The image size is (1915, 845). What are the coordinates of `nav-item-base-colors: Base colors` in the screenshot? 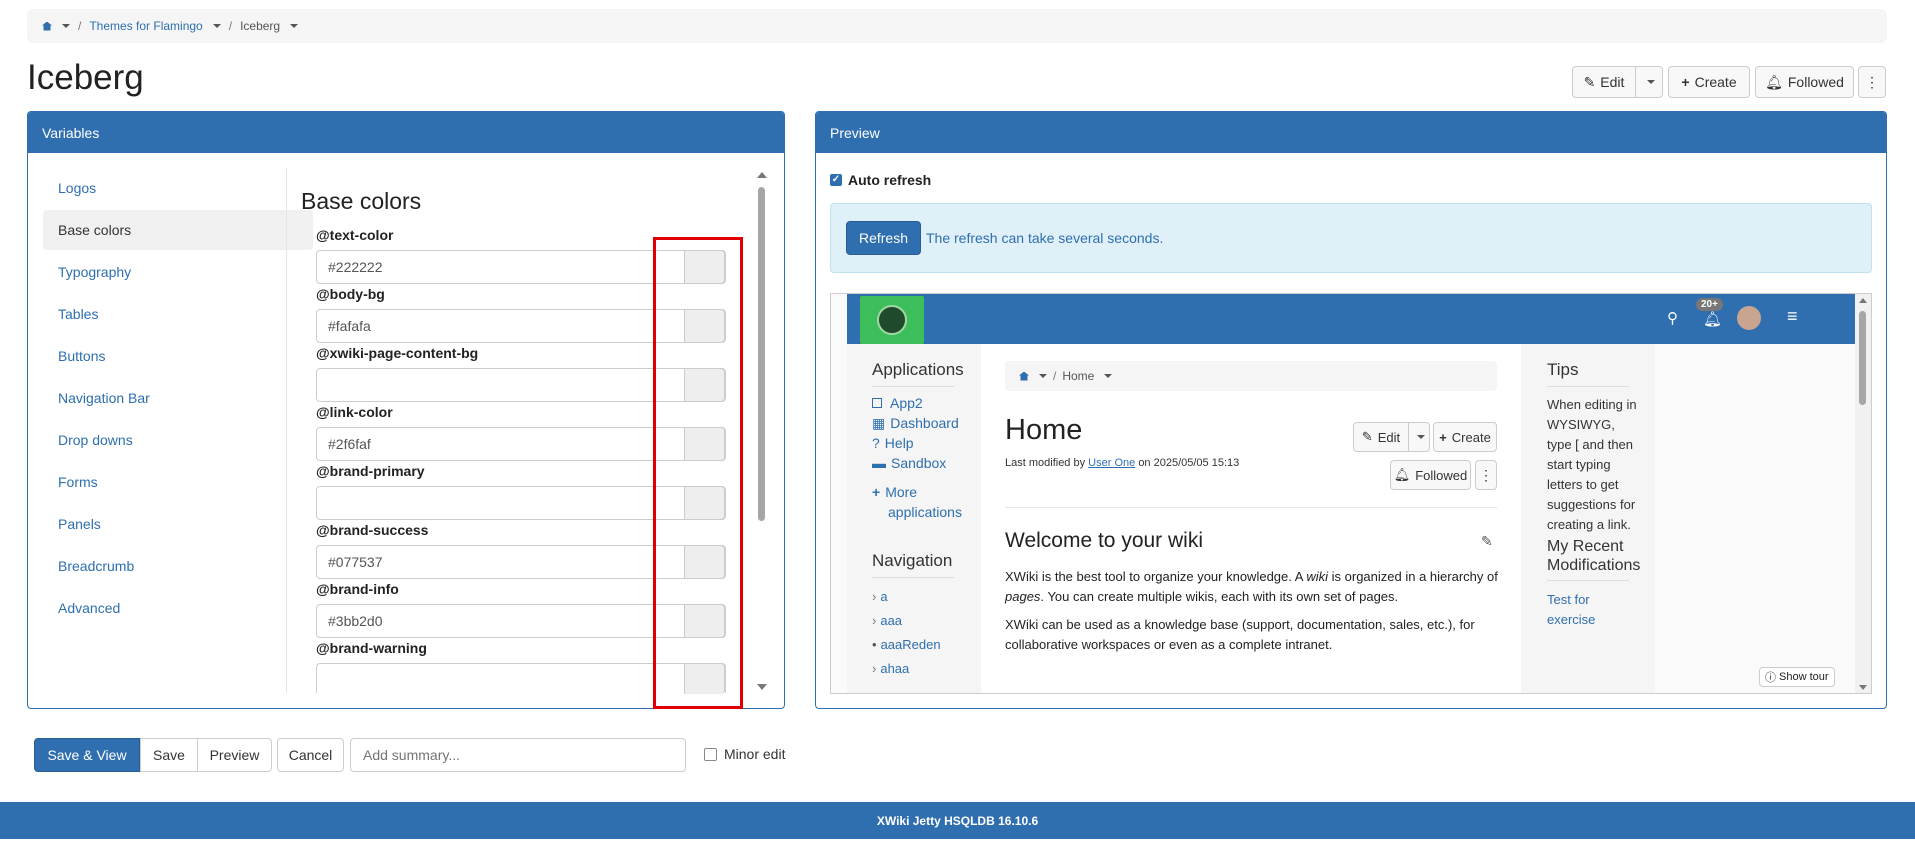 It's located at (178, 230).